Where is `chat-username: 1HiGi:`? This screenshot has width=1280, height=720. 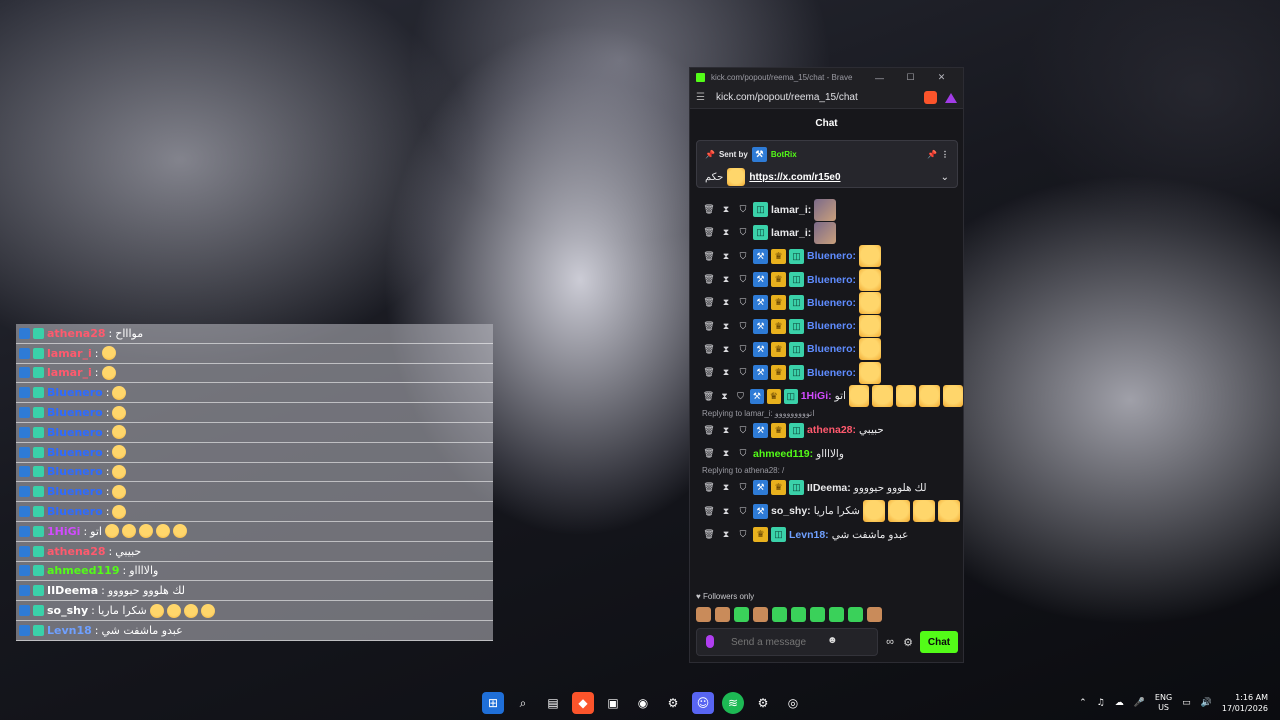
chat-username: 1HiGi: is located at coordinates (816, 396).